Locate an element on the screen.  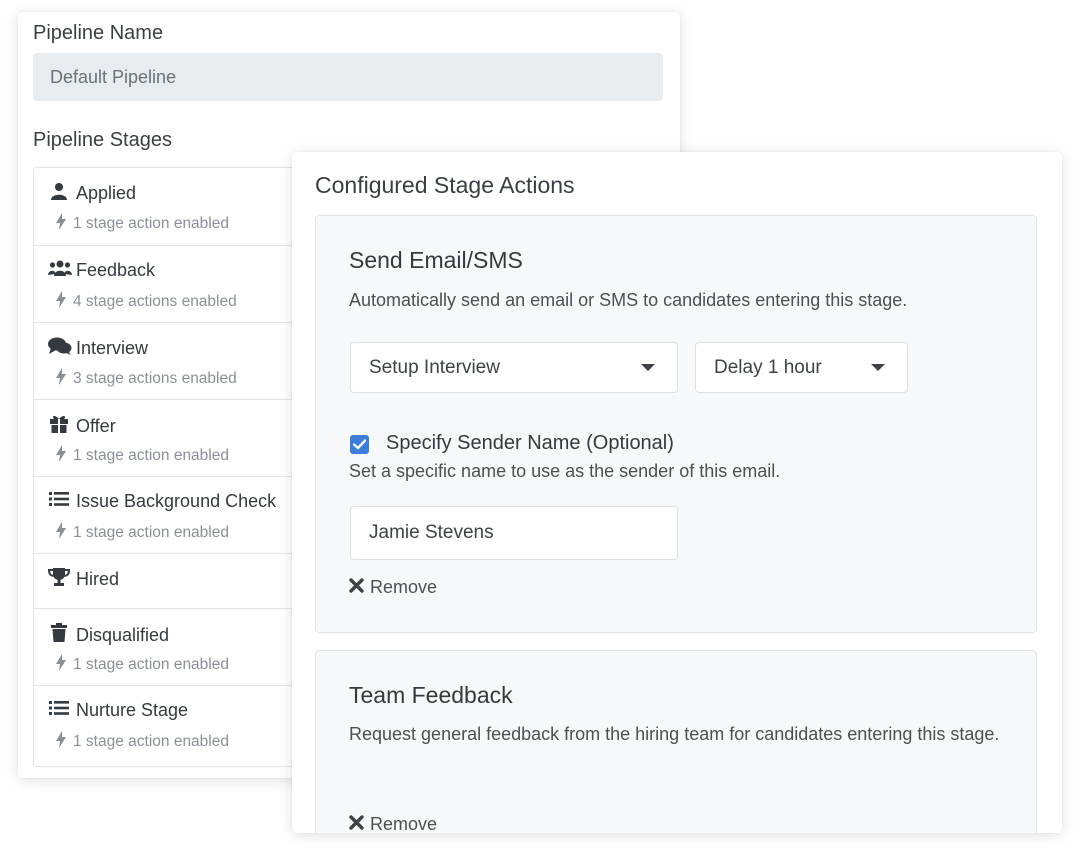
stage-item-feedback: Feedback 4 stage actions enabled is located at coordinates (184, 283).